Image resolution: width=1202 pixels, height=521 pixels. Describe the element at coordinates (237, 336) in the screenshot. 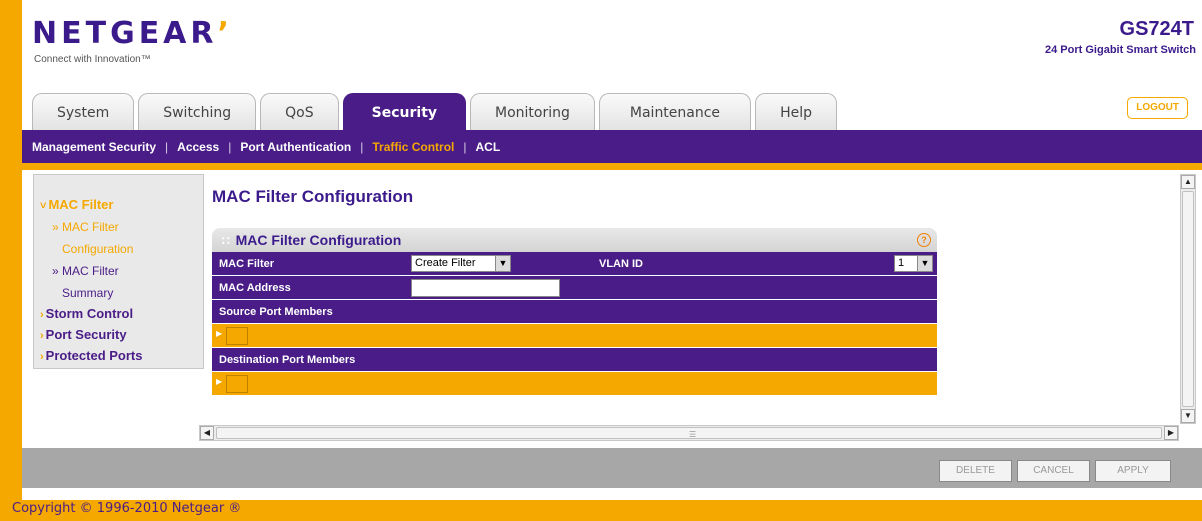

I see `source-port-box` at that location.